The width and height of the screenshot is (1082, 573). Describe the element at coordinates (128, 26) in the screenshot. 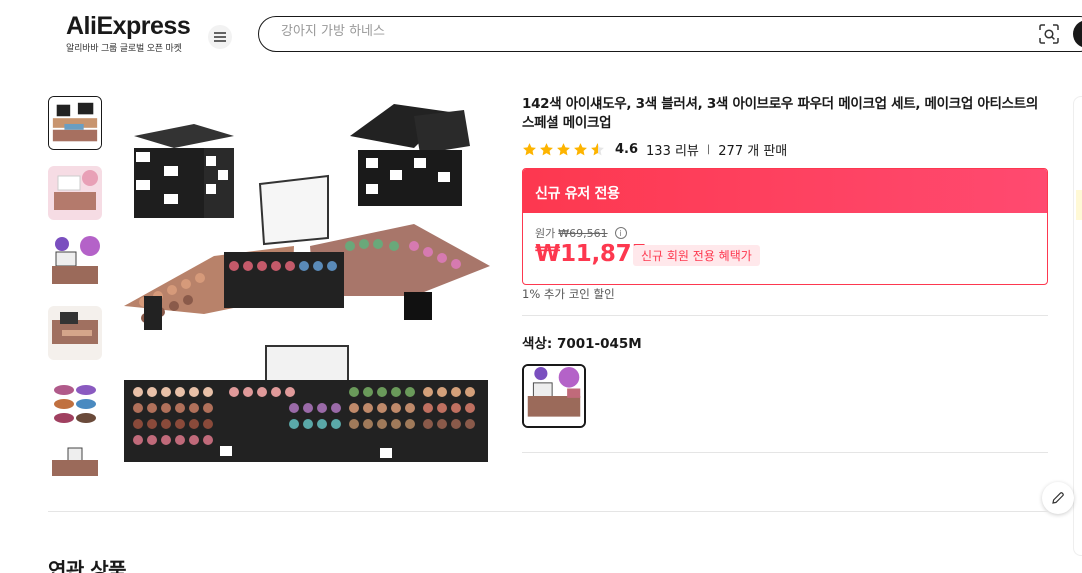

I see `logo-text: AliExpress` at that location.